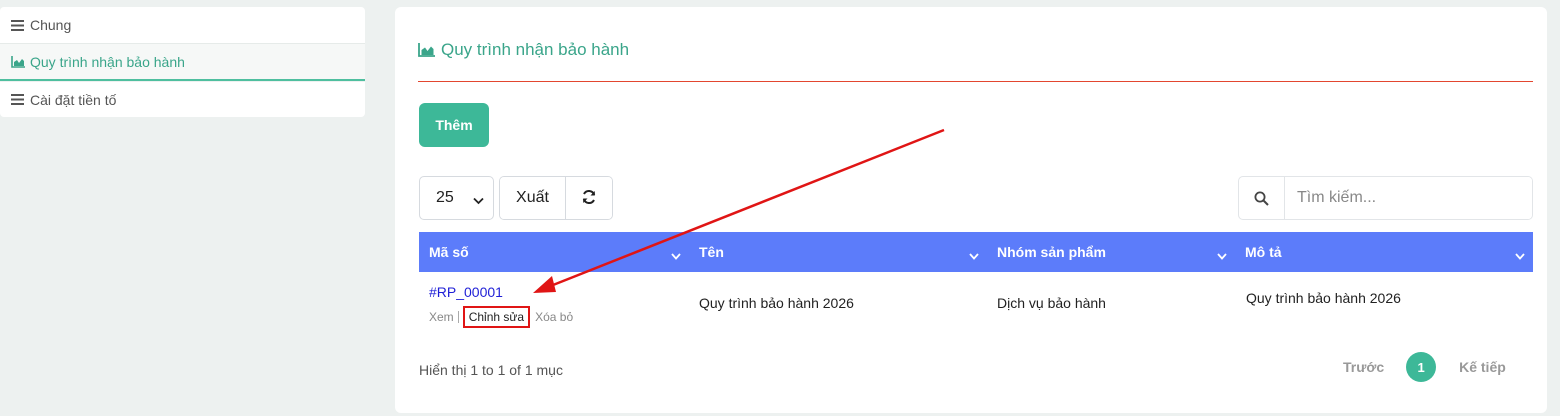 The height and width of the screenshot is (416, 1560). Describe the element at coordinates (838, 252) in the screenshot. I see `column-header-name: Tên` at that location.